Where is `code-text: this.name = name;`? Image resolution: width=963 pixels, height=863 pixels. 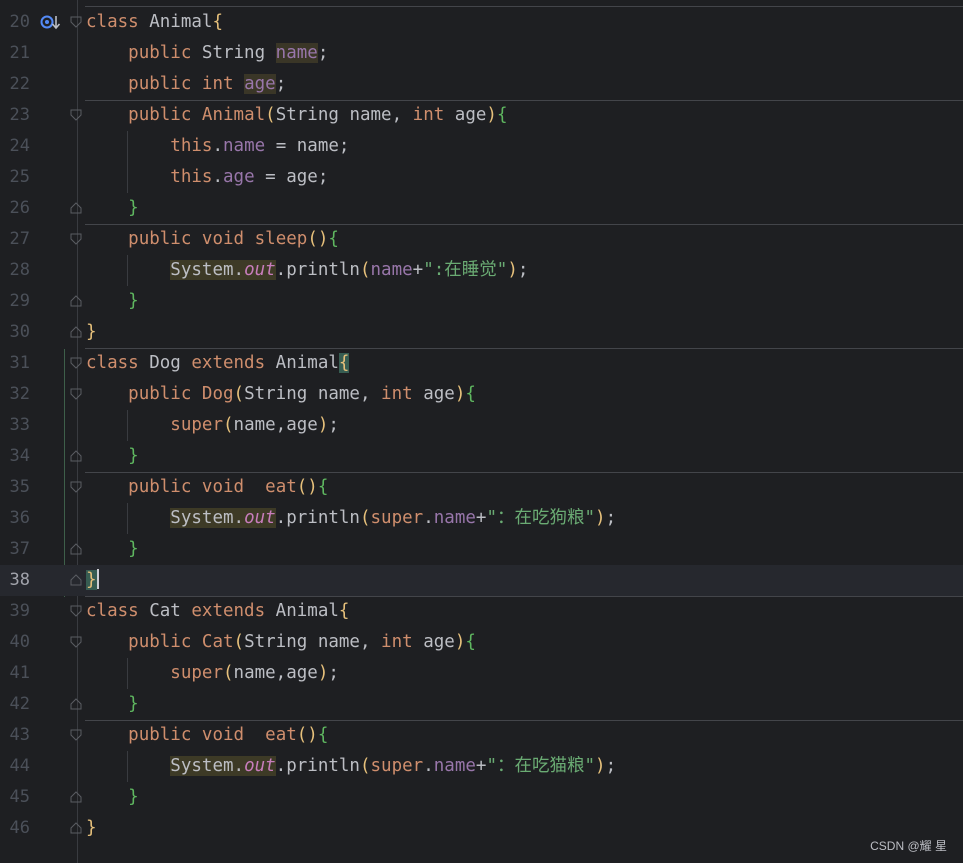 code-text: this.name = name; is located at coordinates (217, 146).